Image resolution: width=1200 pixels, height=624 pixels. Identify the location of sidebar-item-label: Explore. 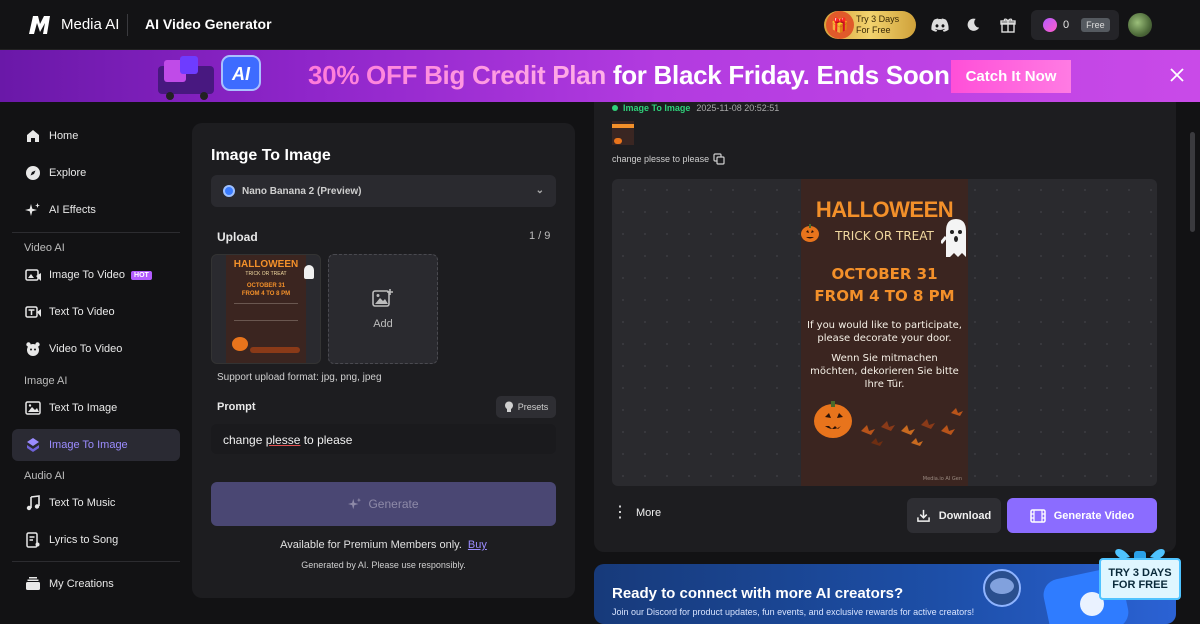
(68, 173).